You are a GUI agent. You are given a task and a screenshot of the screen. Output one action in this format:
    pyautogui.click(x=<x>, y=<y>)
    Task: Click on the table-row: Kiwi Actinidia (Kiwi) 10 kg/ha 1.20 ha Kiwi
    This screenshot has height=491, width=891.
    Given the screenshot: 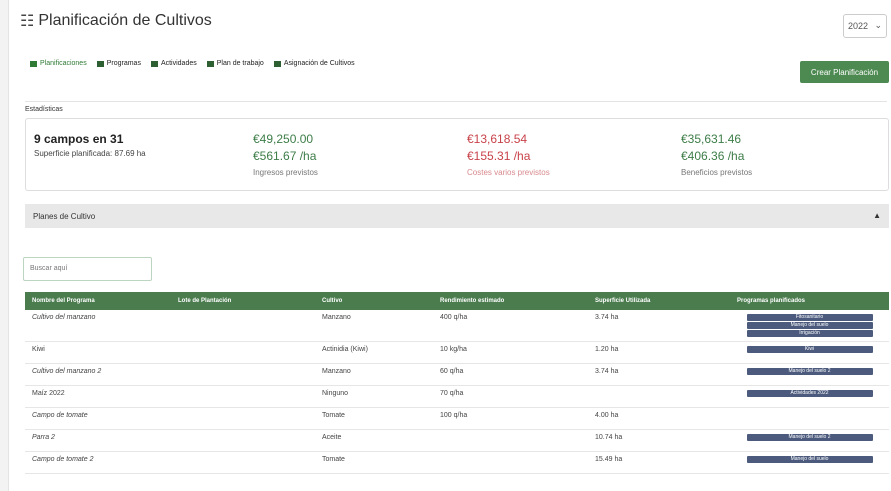 What is the action you would take?
    pyautogui.click(x=457, y=352)
    